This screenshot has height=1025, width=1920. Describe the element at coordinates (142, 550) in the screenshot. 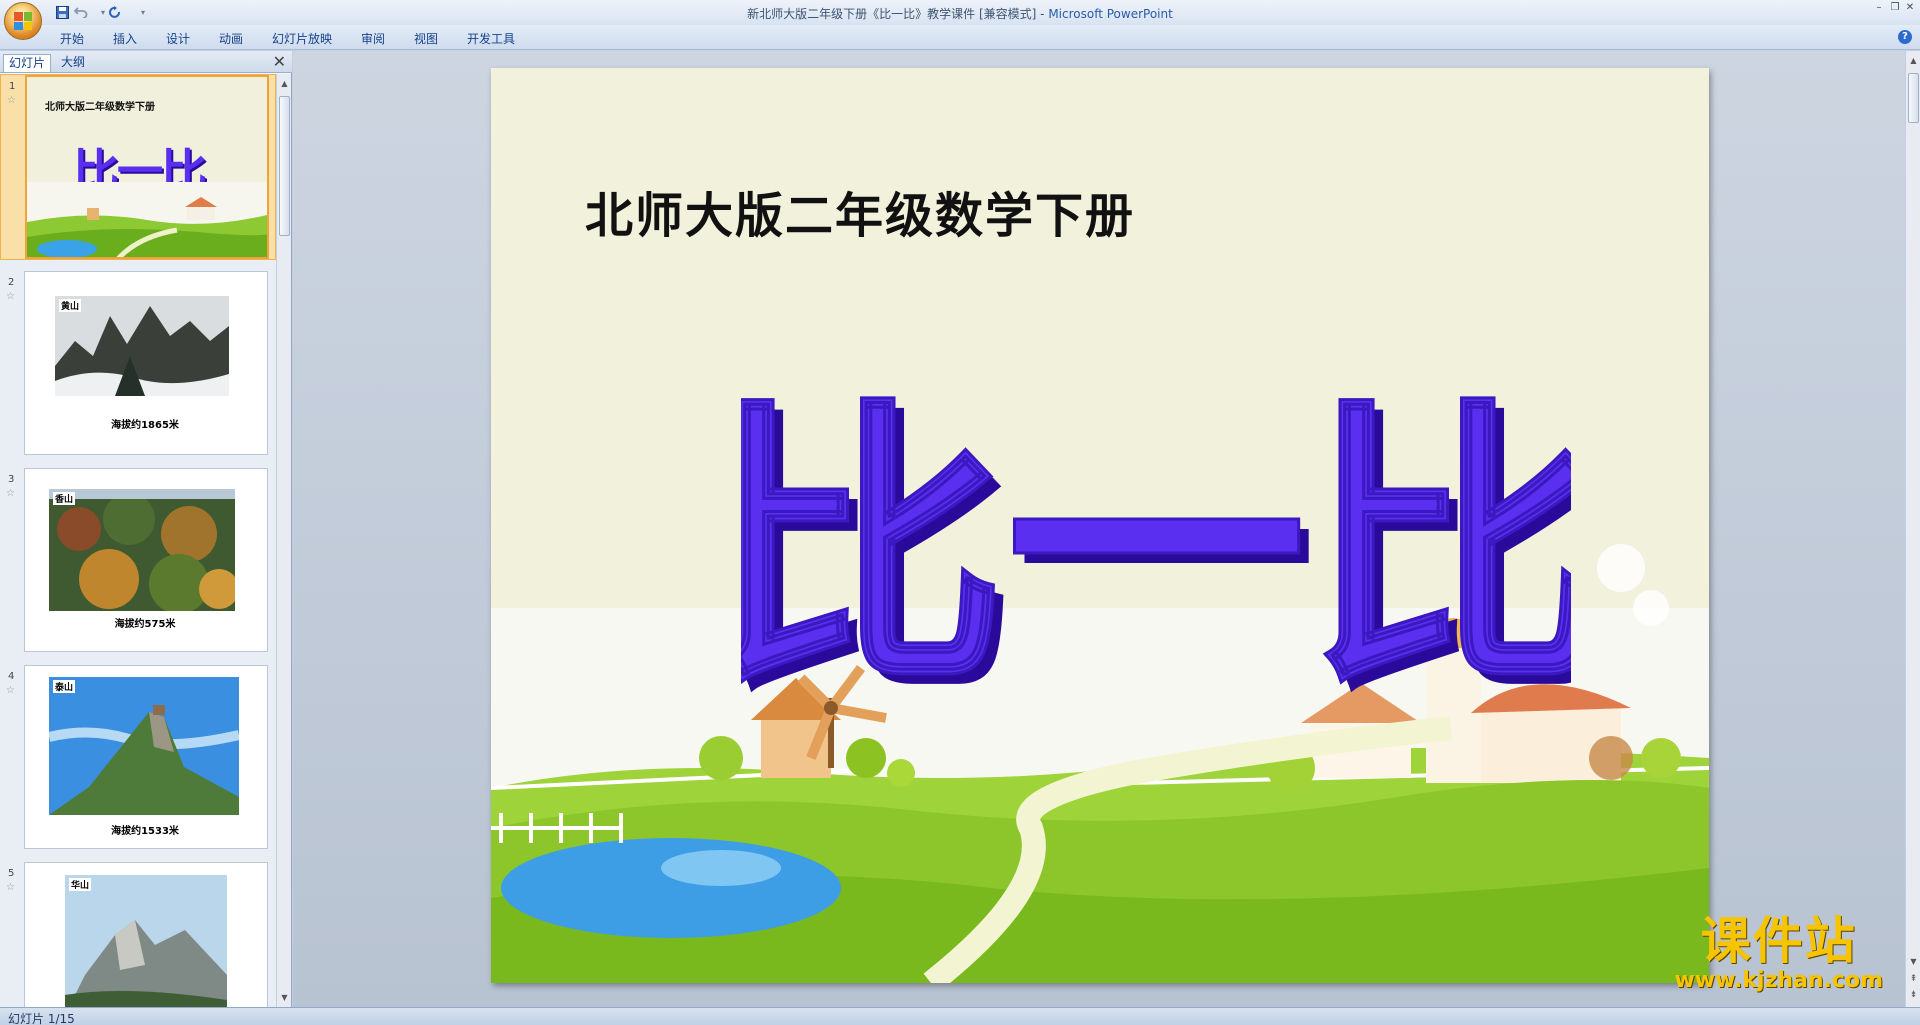

I see `xiangshan-photo: 香山` at that location.